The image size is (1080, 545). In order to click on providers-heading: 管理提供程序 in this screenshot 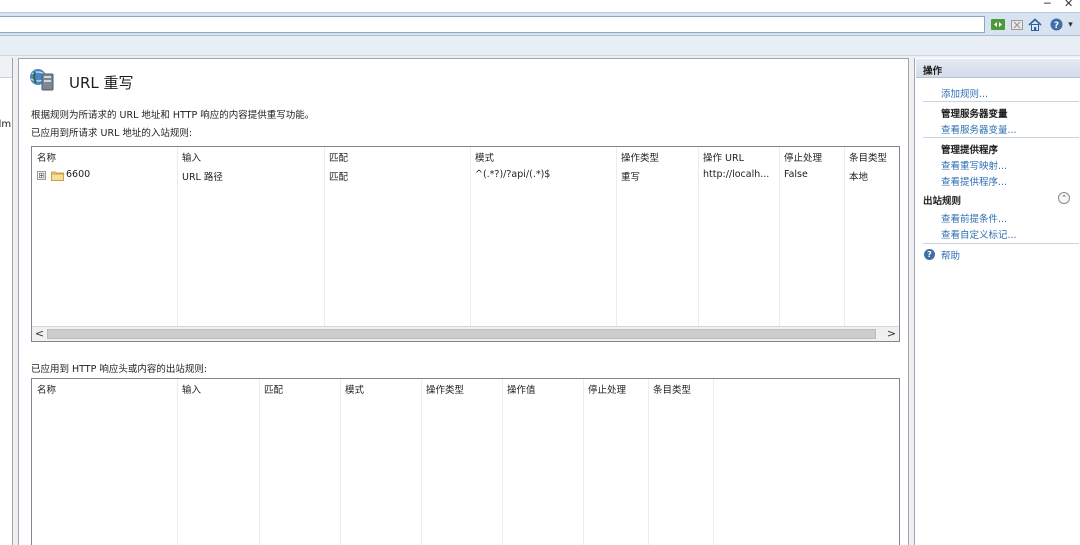, I will do `click(970, 150)`.